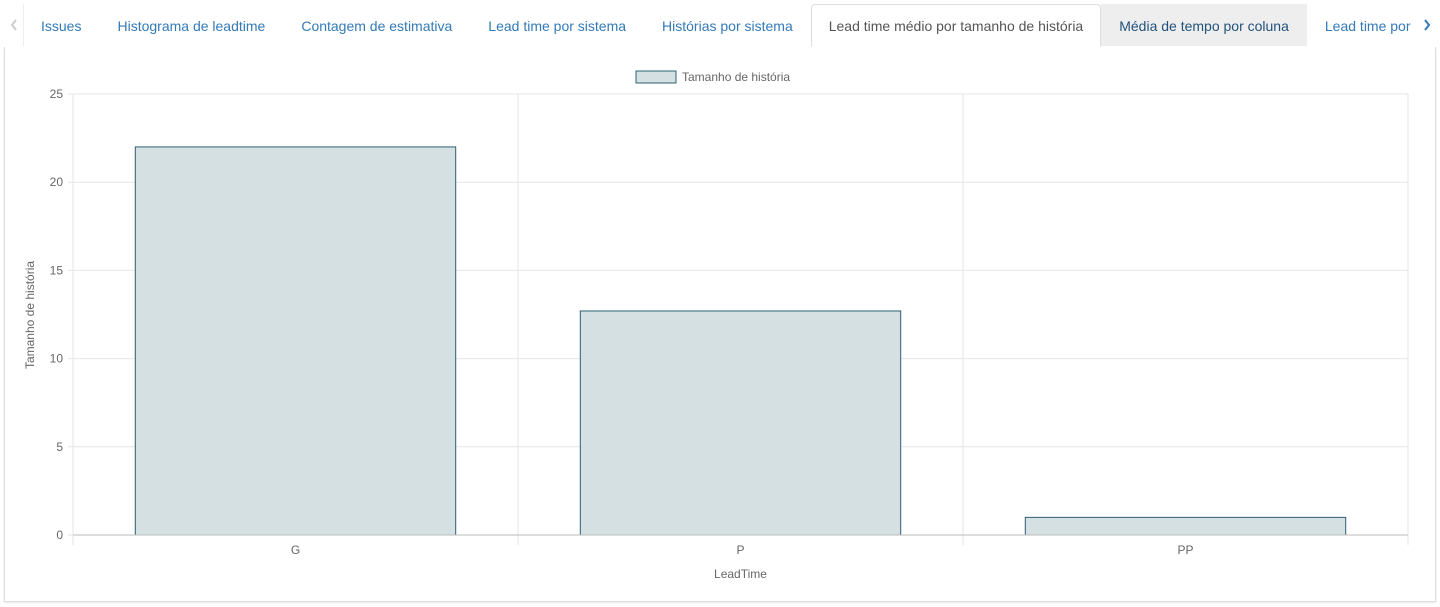 This screenshot has height=607, width=1440. I want to click on x-tick-label: G, so click(295, 550).